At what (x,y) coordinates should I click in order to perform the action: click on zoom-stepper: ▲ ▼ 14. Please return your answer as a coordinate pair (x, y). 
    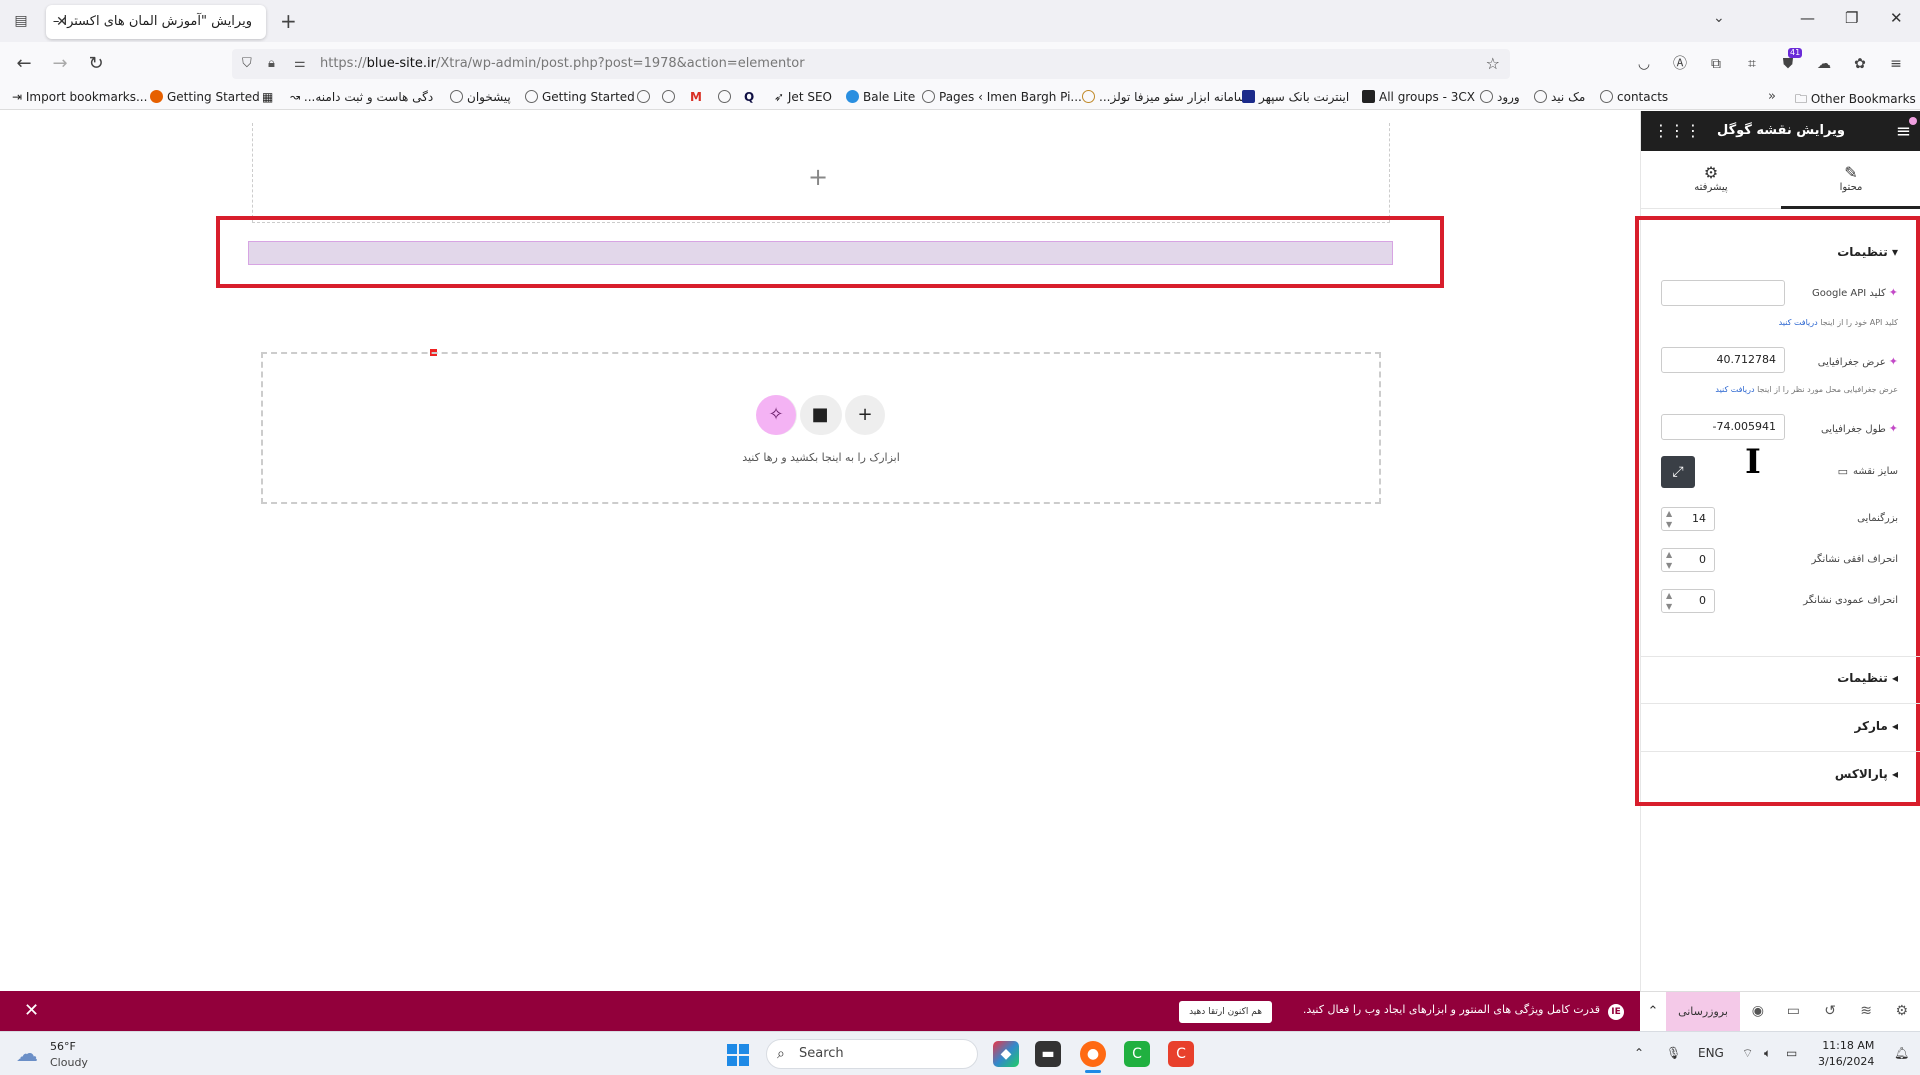
    Looking at the image, I should click on (1688, 519).